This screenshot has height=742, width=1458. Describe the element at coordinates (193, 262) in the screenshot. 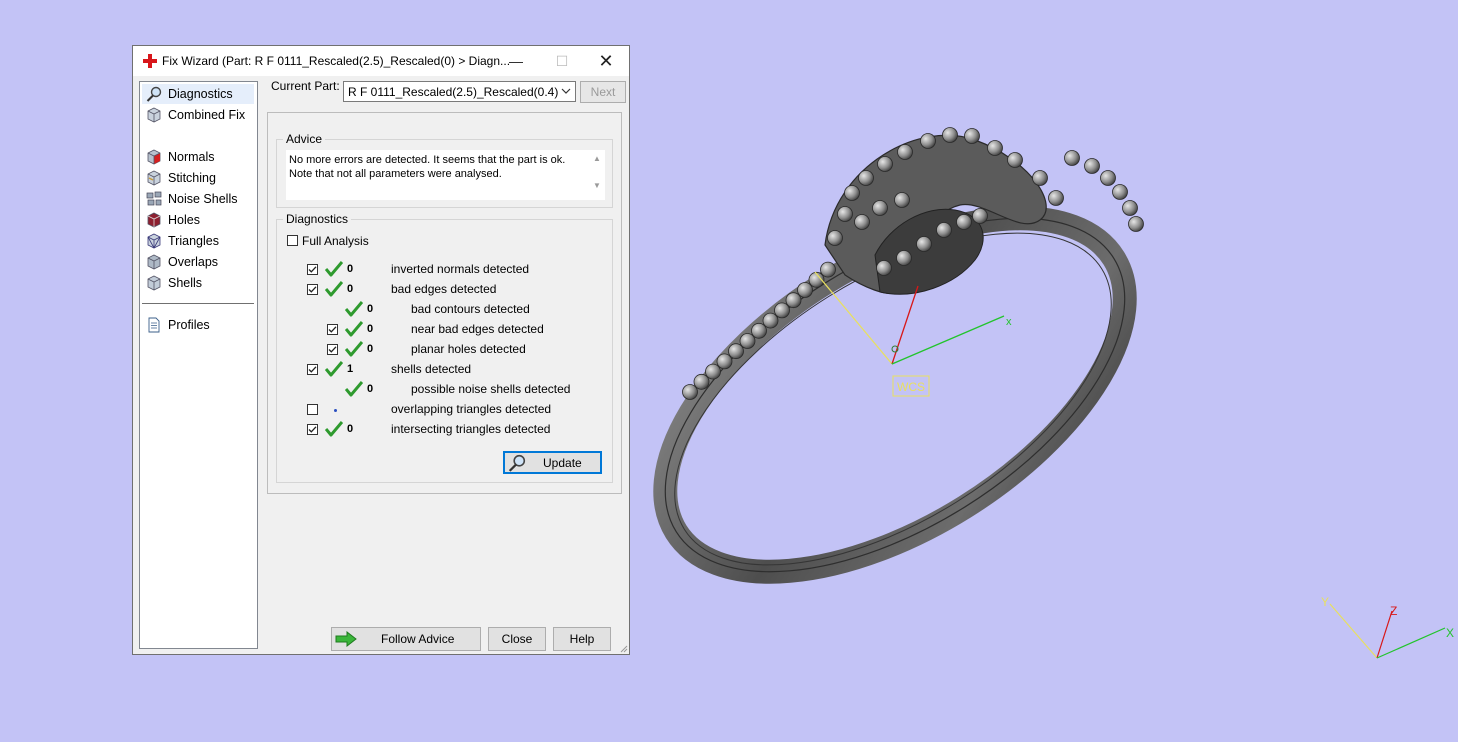

I see `sidebar-item-label: Overlaps` at that location.